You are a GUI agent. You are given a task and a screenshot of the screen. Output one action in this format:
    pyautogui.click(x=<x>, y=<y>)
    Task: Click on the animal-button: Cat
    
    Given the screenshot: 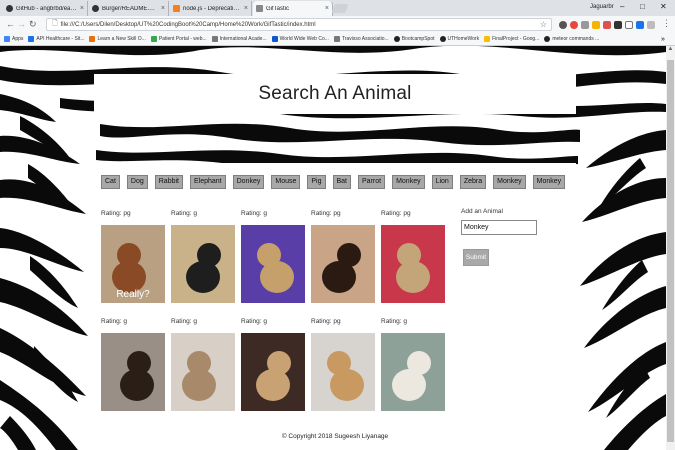 What is the action you would take?
    pyautogui.click(x=110, y=182)
    